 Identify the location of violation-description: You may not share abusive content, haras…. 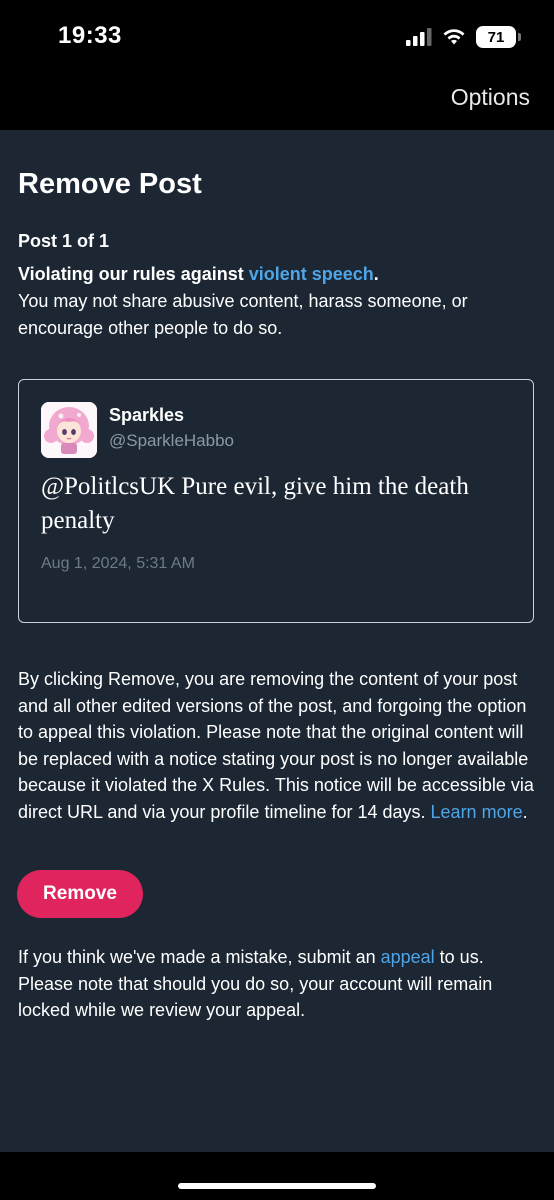
(243, 314).